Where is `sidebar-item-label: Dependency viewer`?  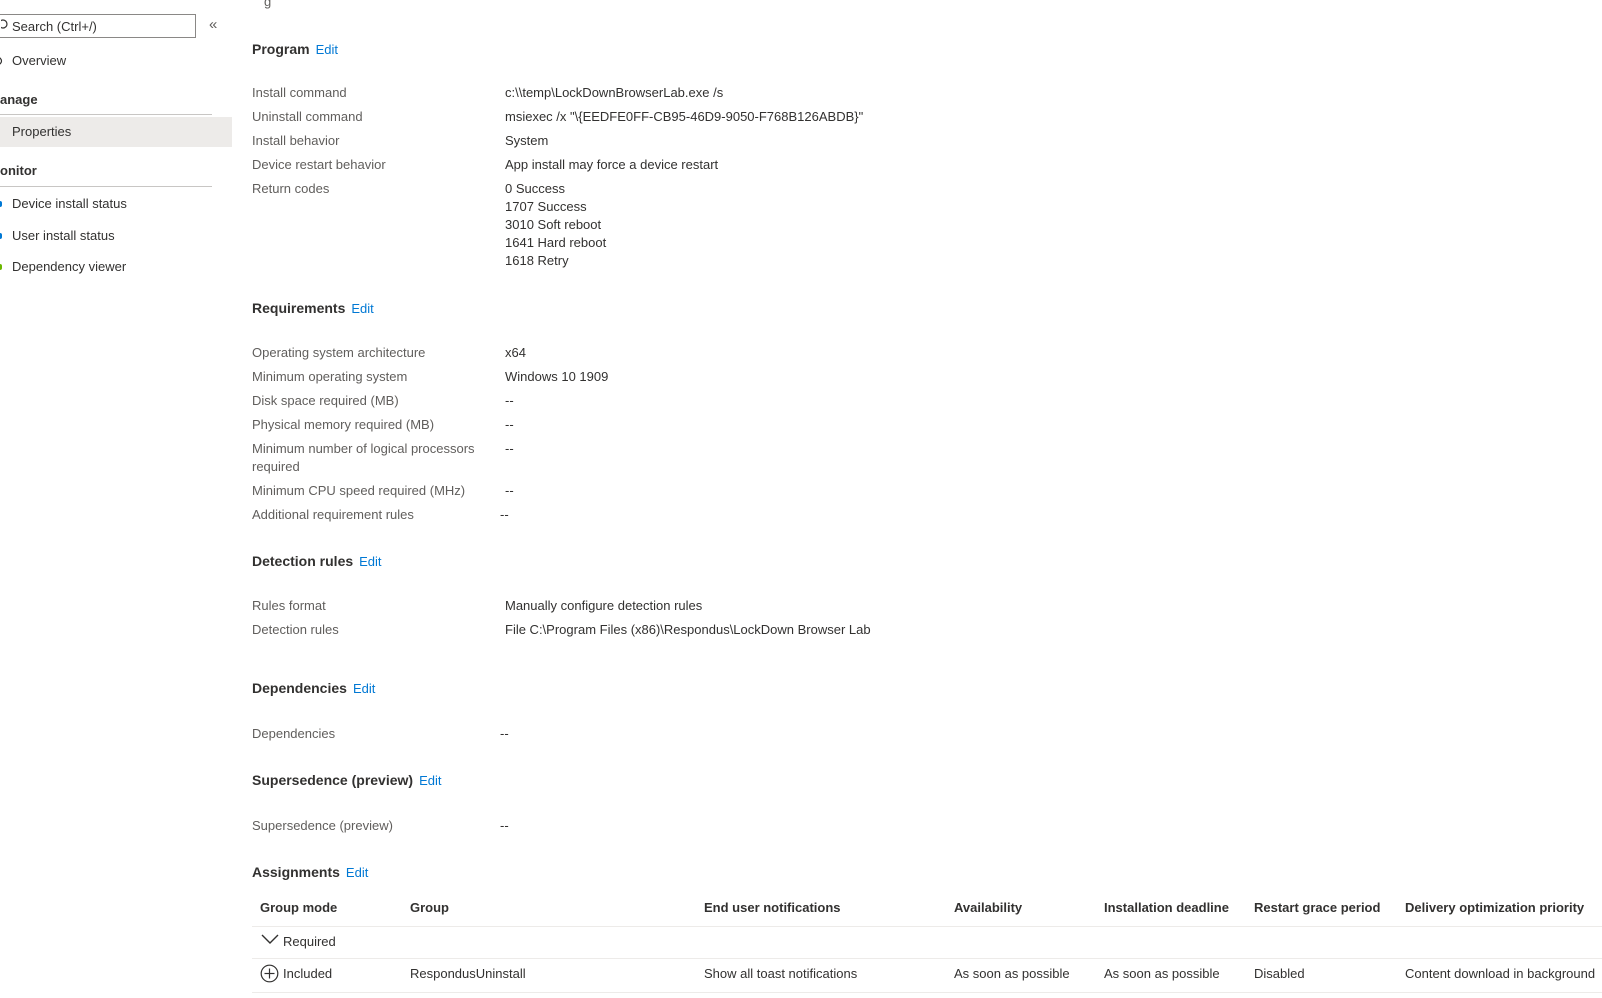
sidebar-item-label: Dependency viewer is located at coordinates (69, 266).